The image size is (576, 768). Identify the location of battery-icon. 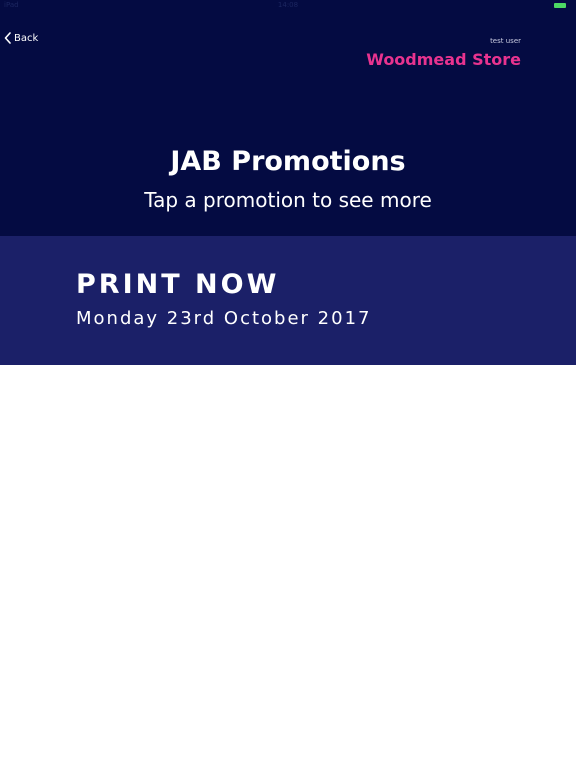
(560, 5).